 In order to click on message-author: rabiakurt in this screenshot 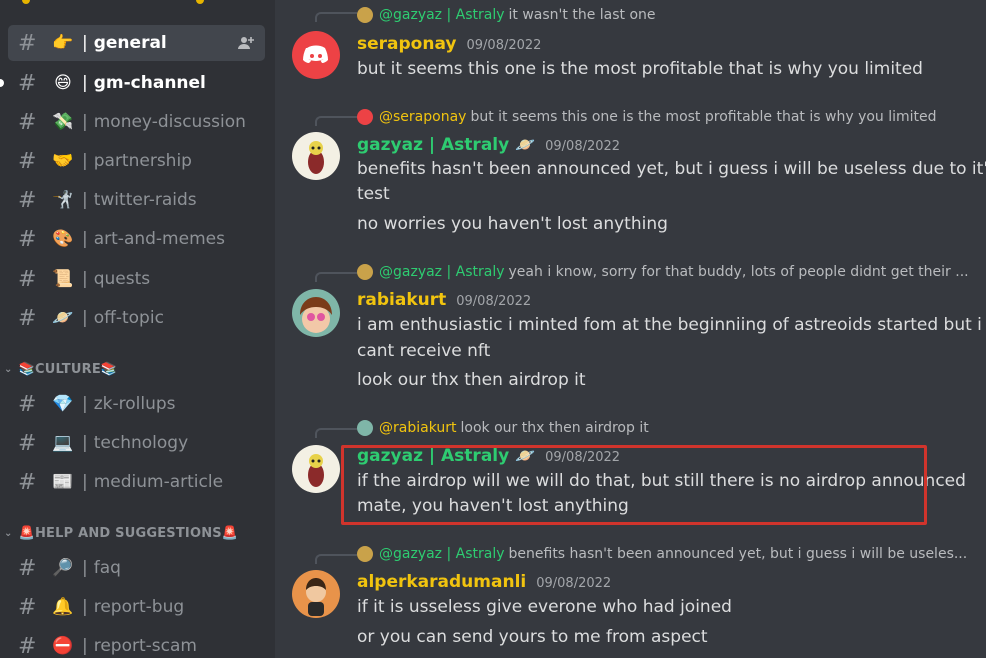, I will do `click(401, 300)`.